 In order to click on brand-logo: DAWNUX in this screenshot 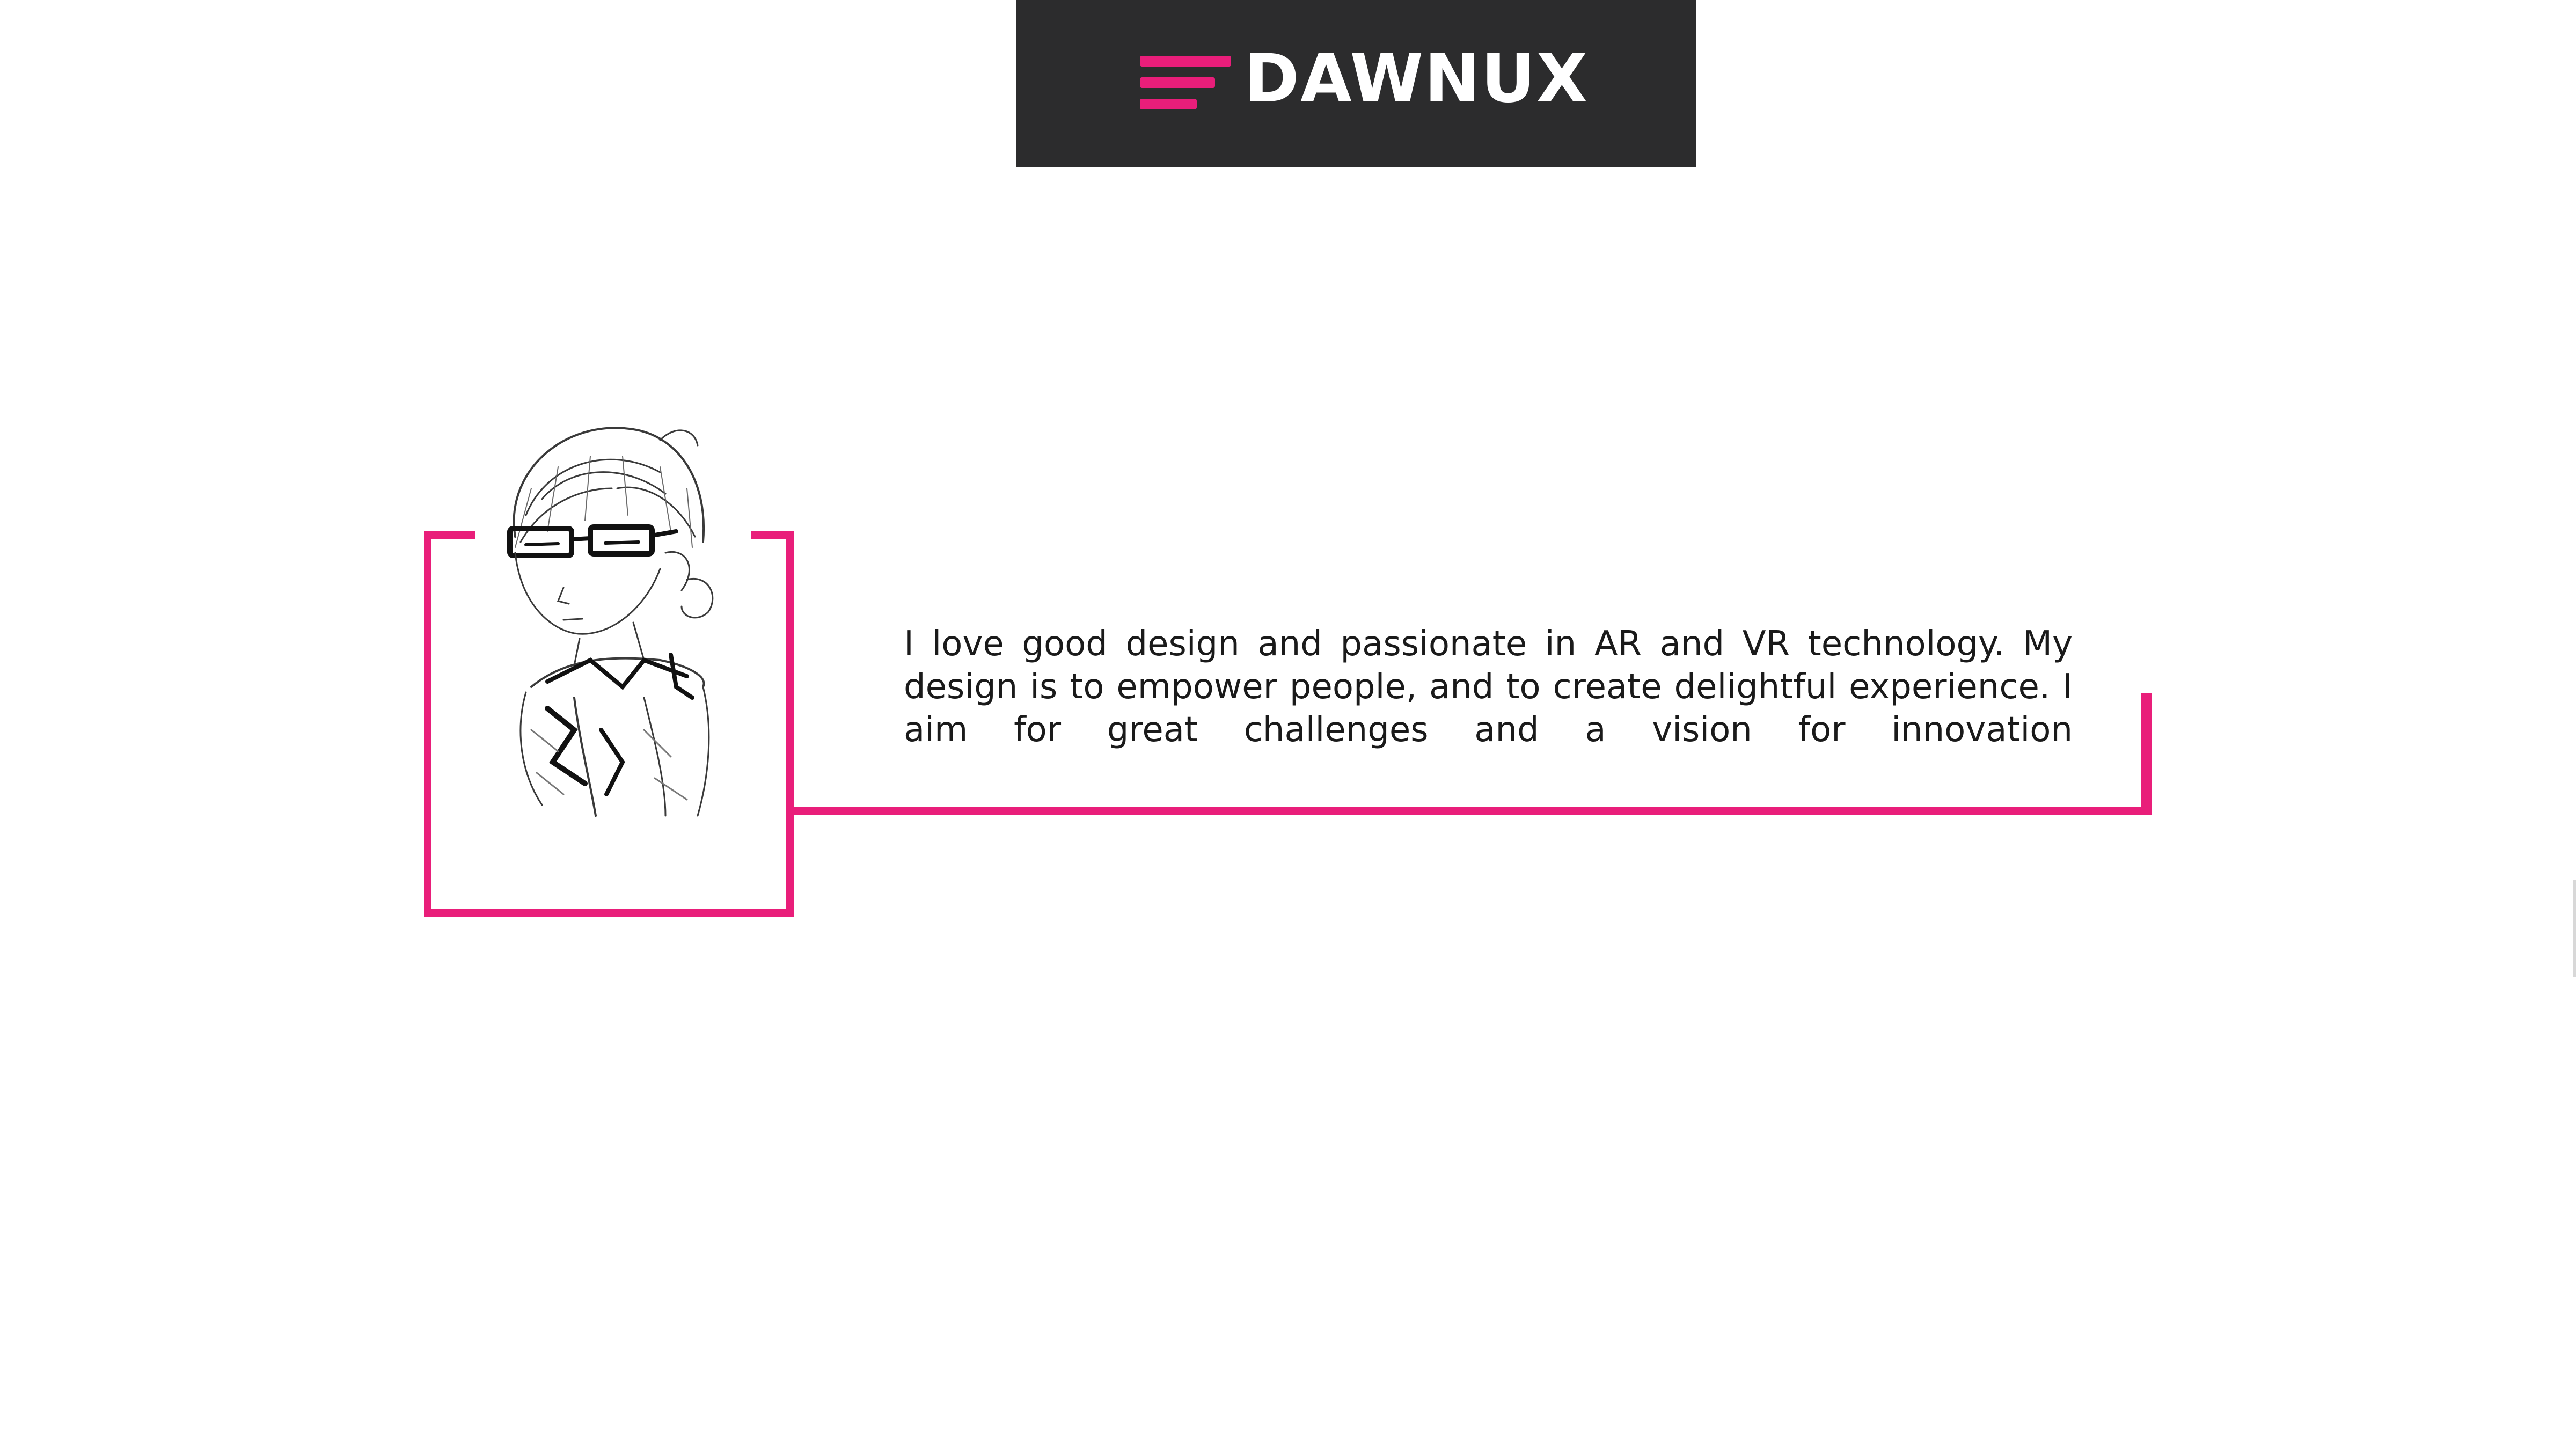, I will do `click(1416, 79)`.